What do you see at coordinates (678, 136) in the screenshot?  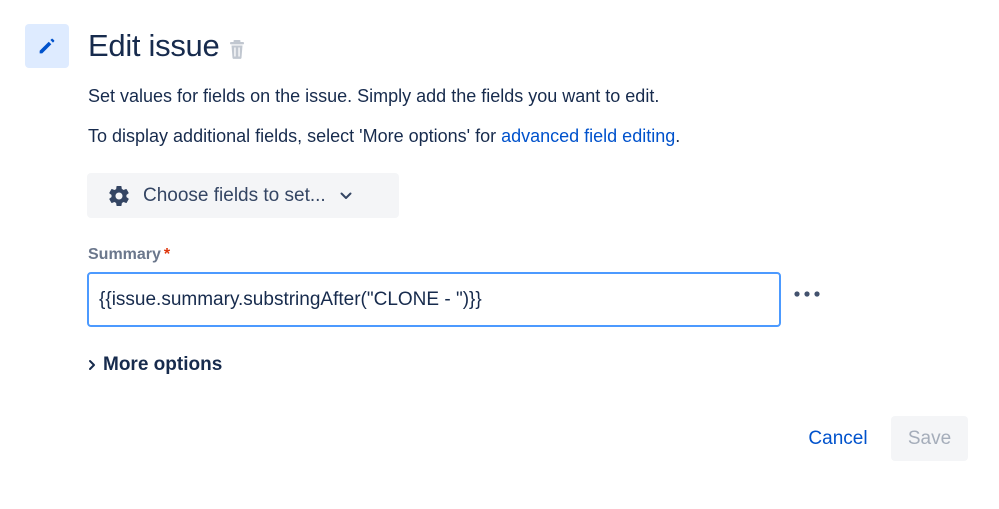 I see `description-line-2-suffix: .` at bounding box center [678, 136].